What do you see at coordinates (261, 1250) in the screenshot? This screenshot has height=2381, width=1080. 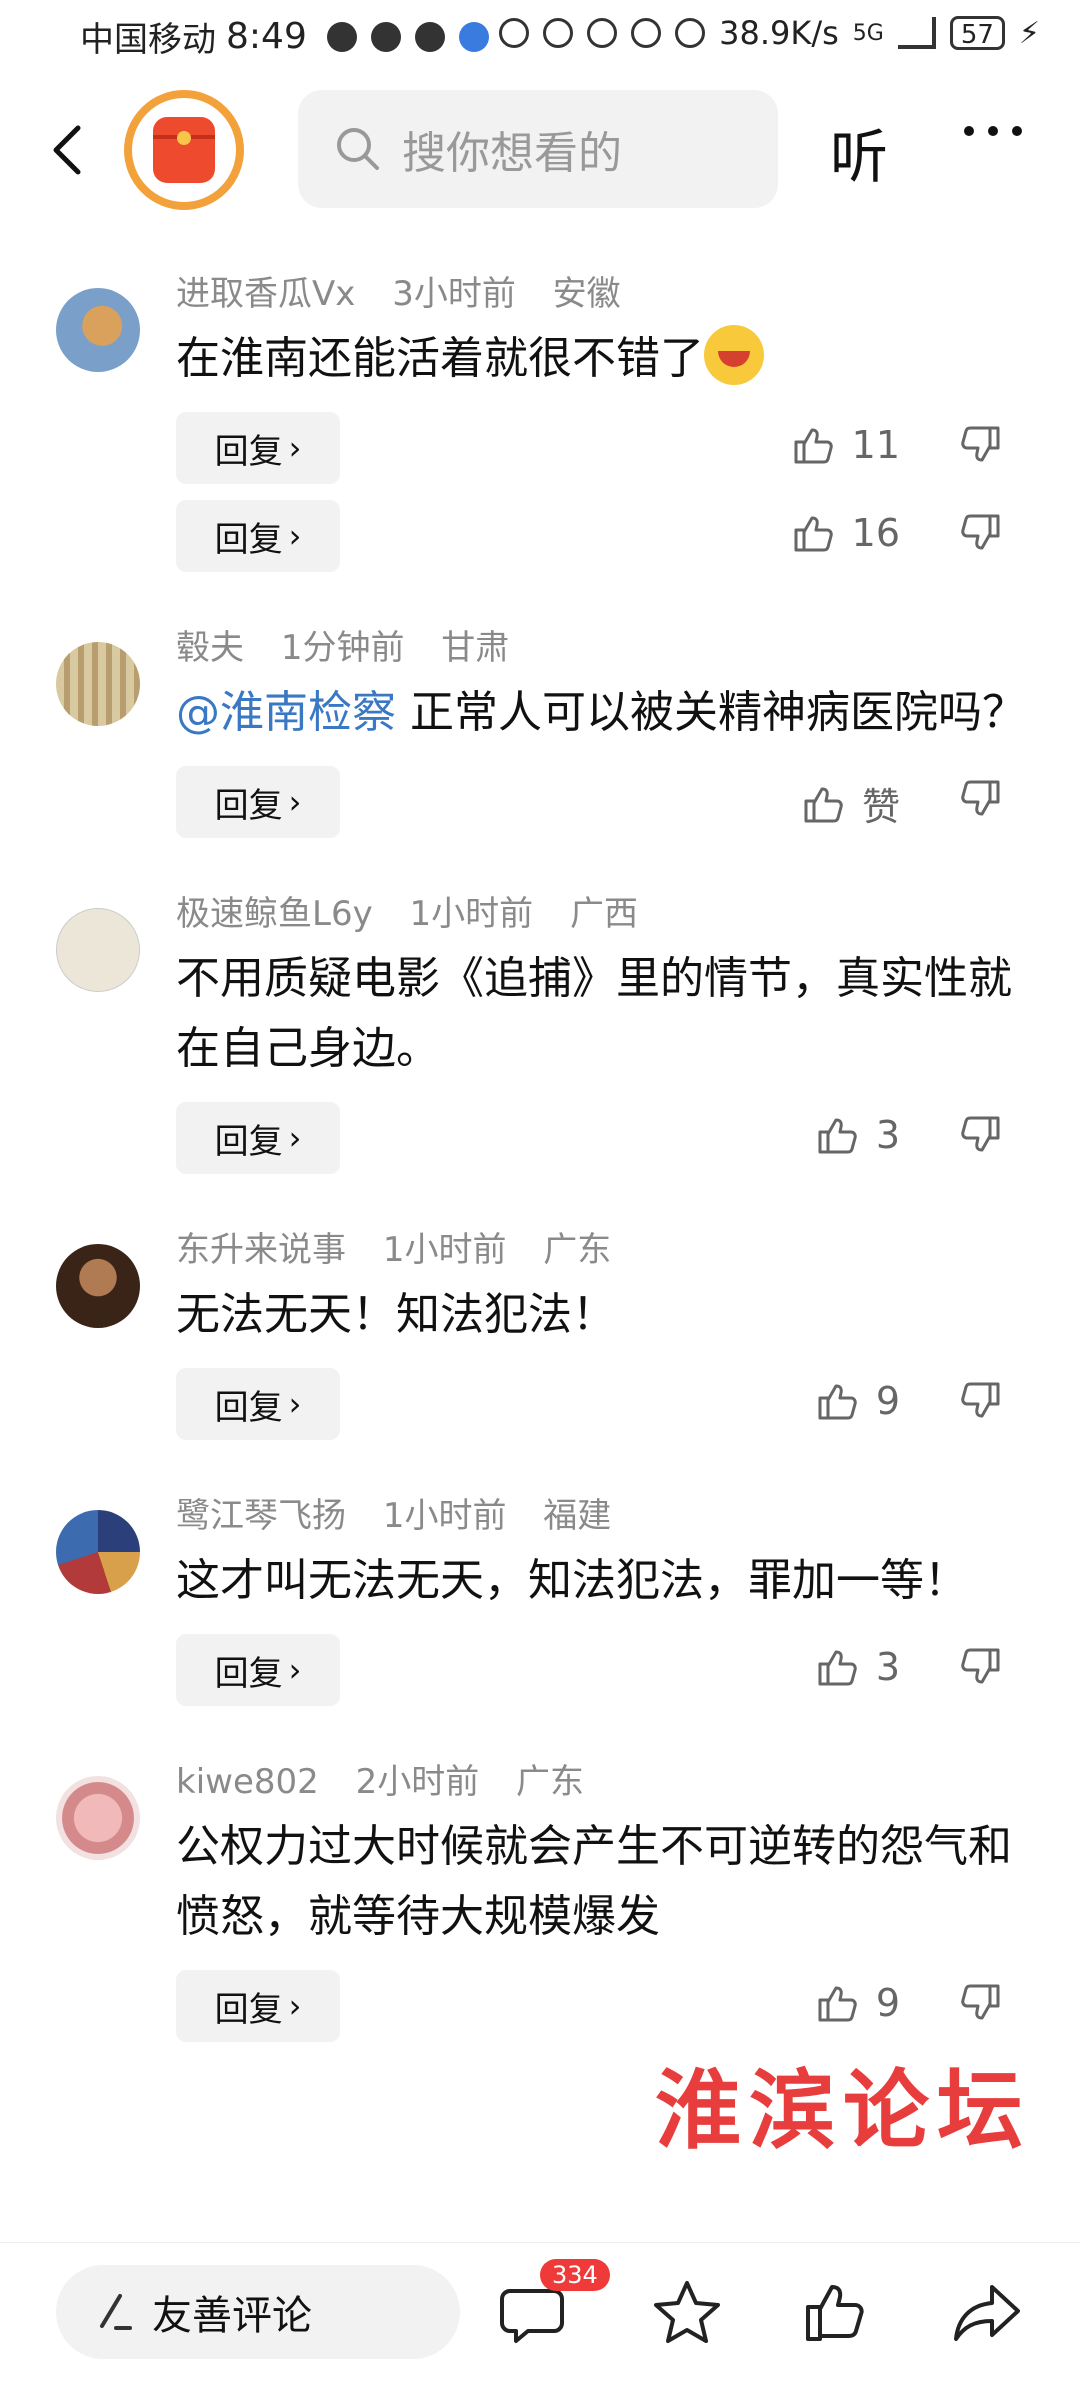 I see `username: 东升来说事` at bounding box center [261, 1250].